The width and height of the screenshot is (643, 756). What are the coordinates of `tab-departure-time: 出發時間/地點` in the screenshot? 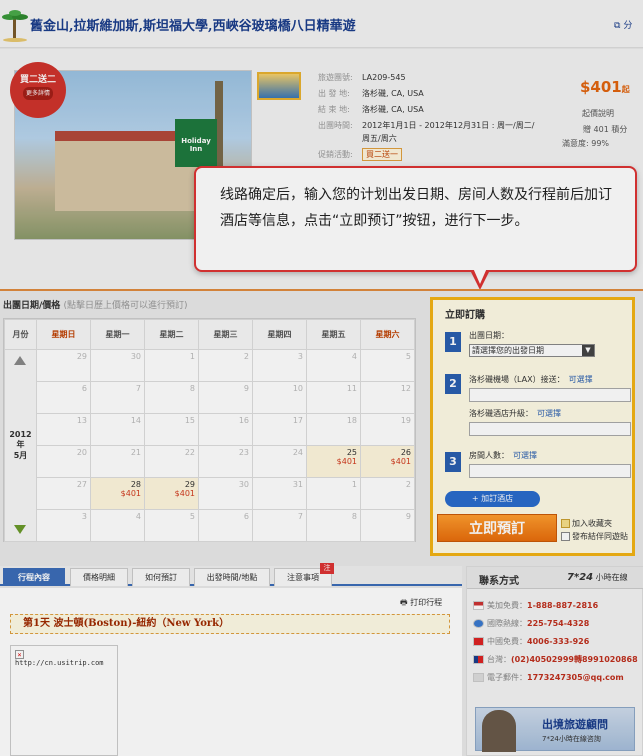 It's located at (232, 577).